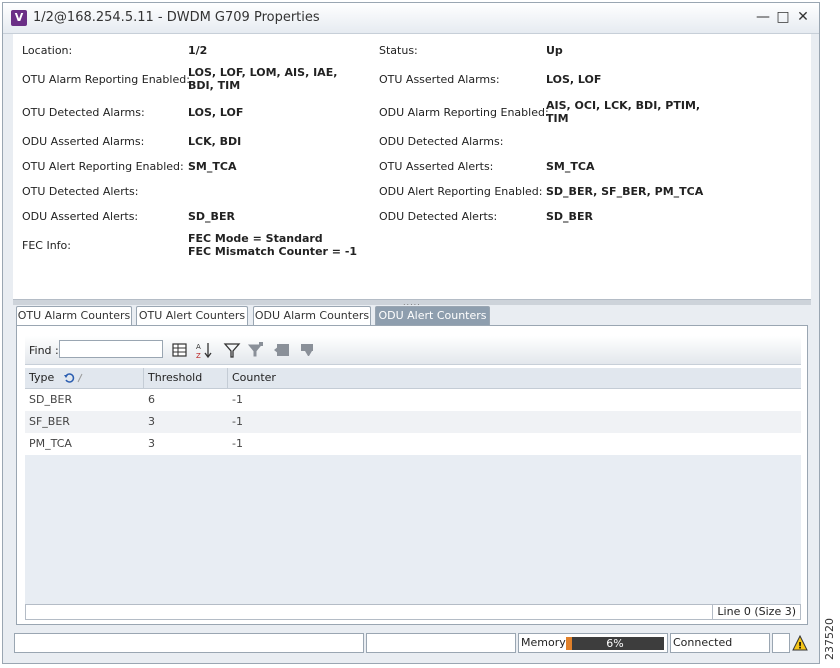 This screenshot has height=668, width=840. What do you see at coordinates (51, 399) in the screenshot?
I see `type-cell: SD_BER` at bounding box center [51, 399].